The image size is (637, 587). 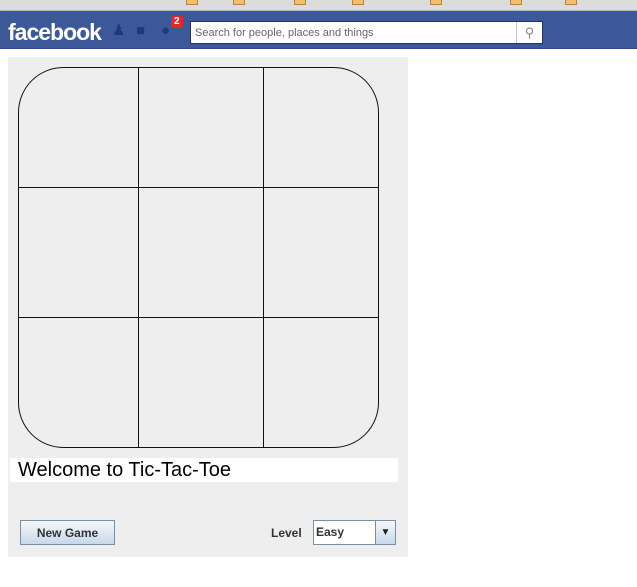 I want to click on new-game-button: New Game, so click(x=67, y=532).